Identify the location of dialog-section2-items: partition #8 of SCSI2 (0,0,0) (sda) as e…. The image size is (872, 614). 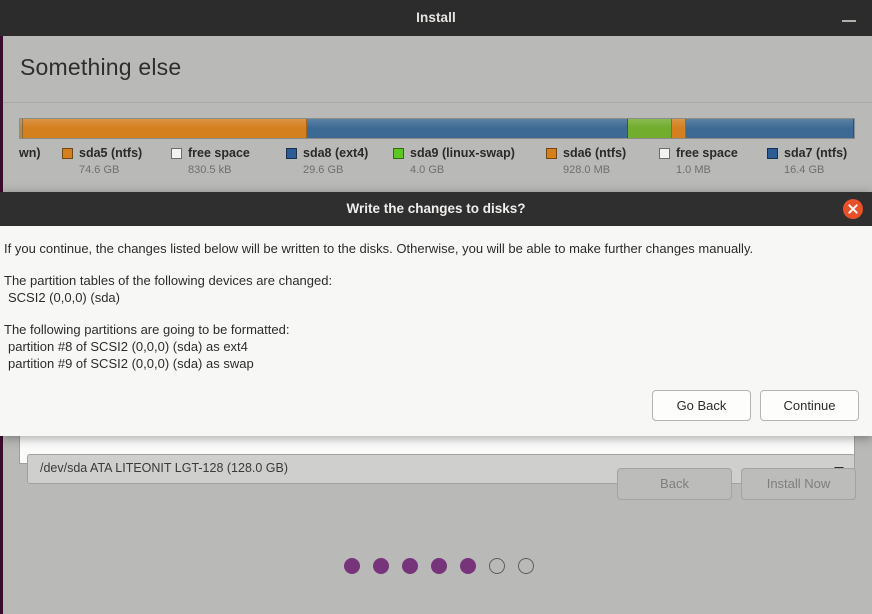
(436, 355).